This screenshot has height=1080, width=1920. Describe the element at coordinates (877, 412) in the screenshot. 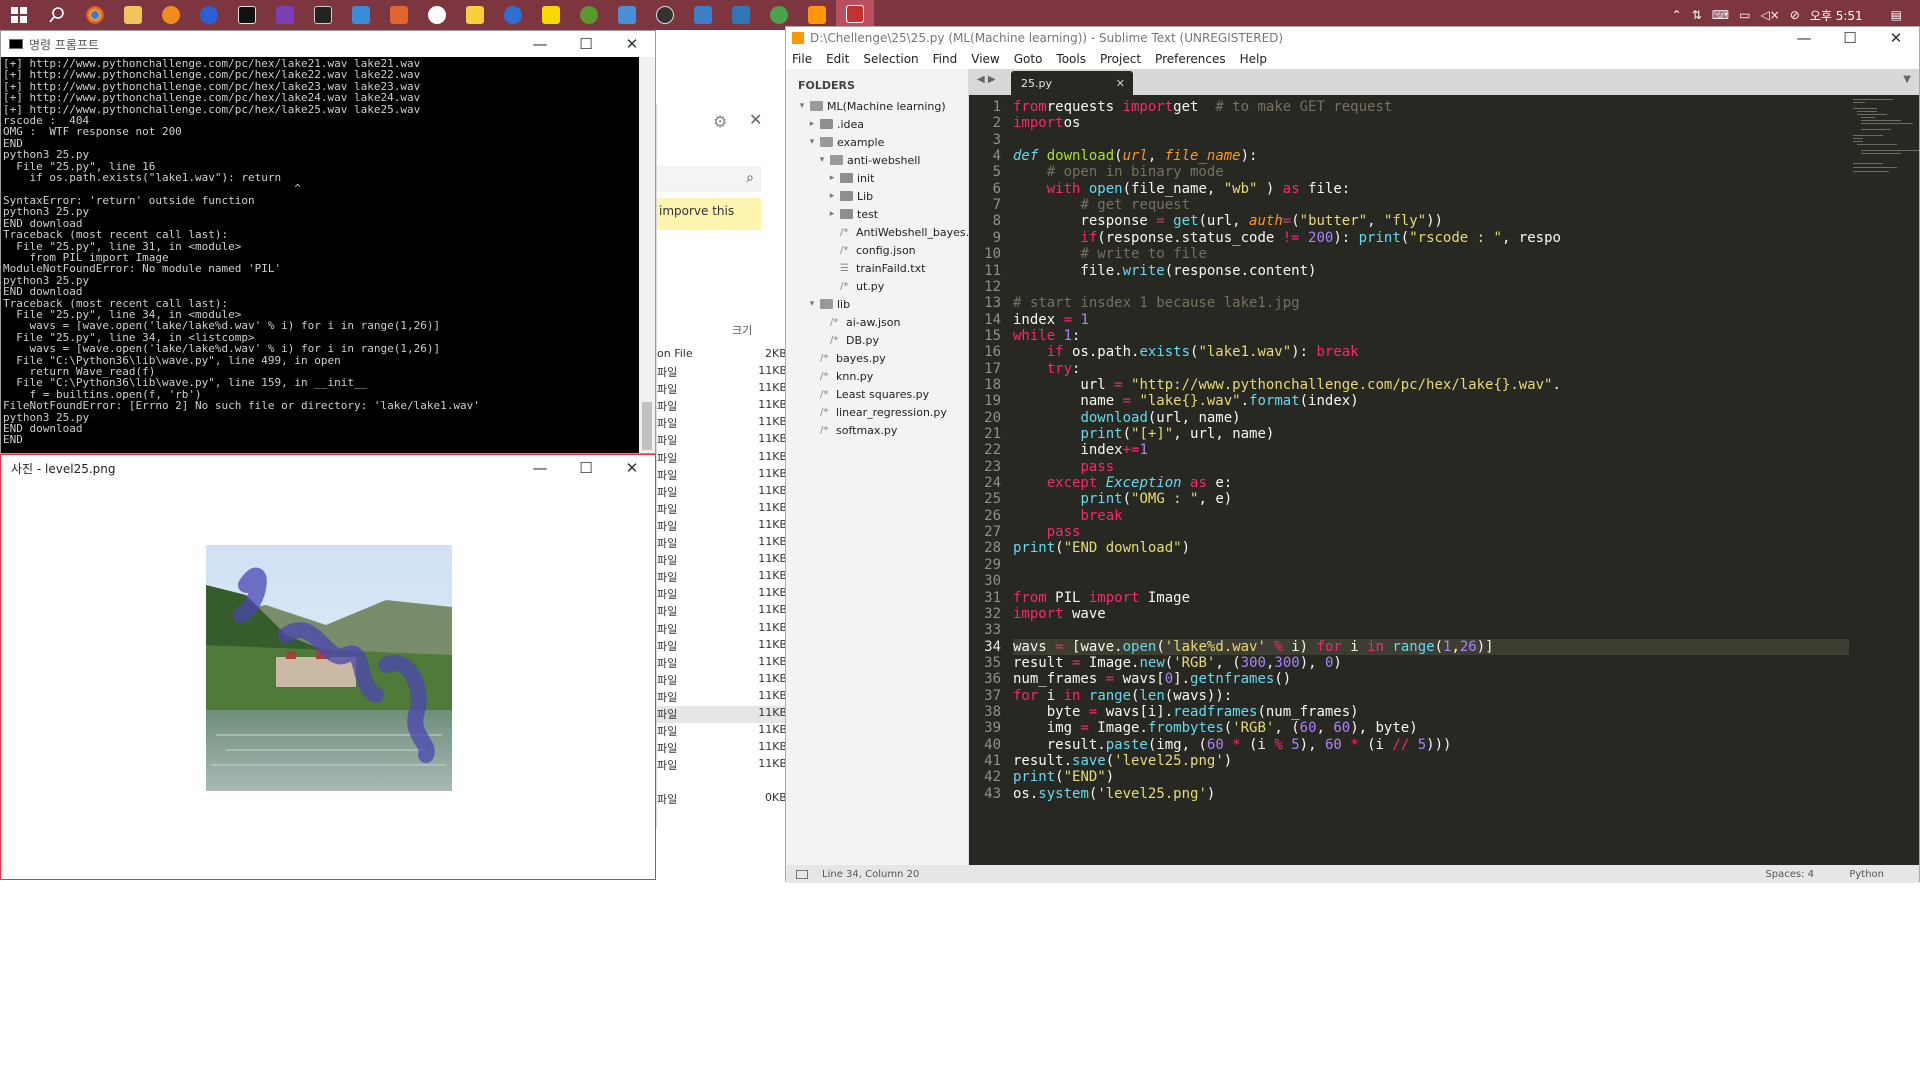

I see `sidebar-item: /* linear_regression.py` at that location.